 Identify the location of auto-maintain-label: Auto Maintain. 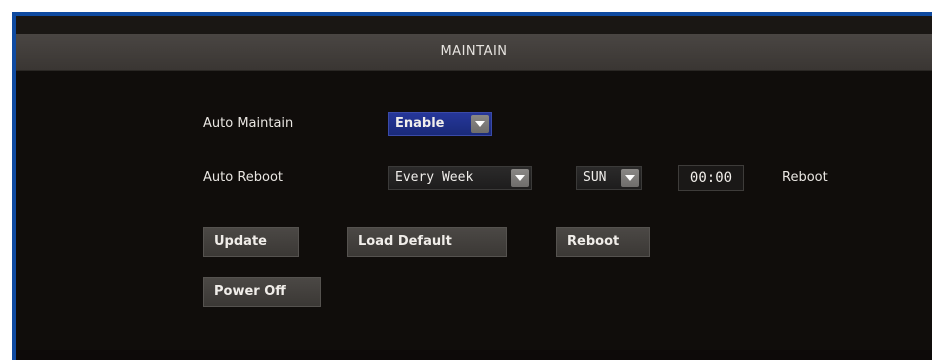
(248, 123).